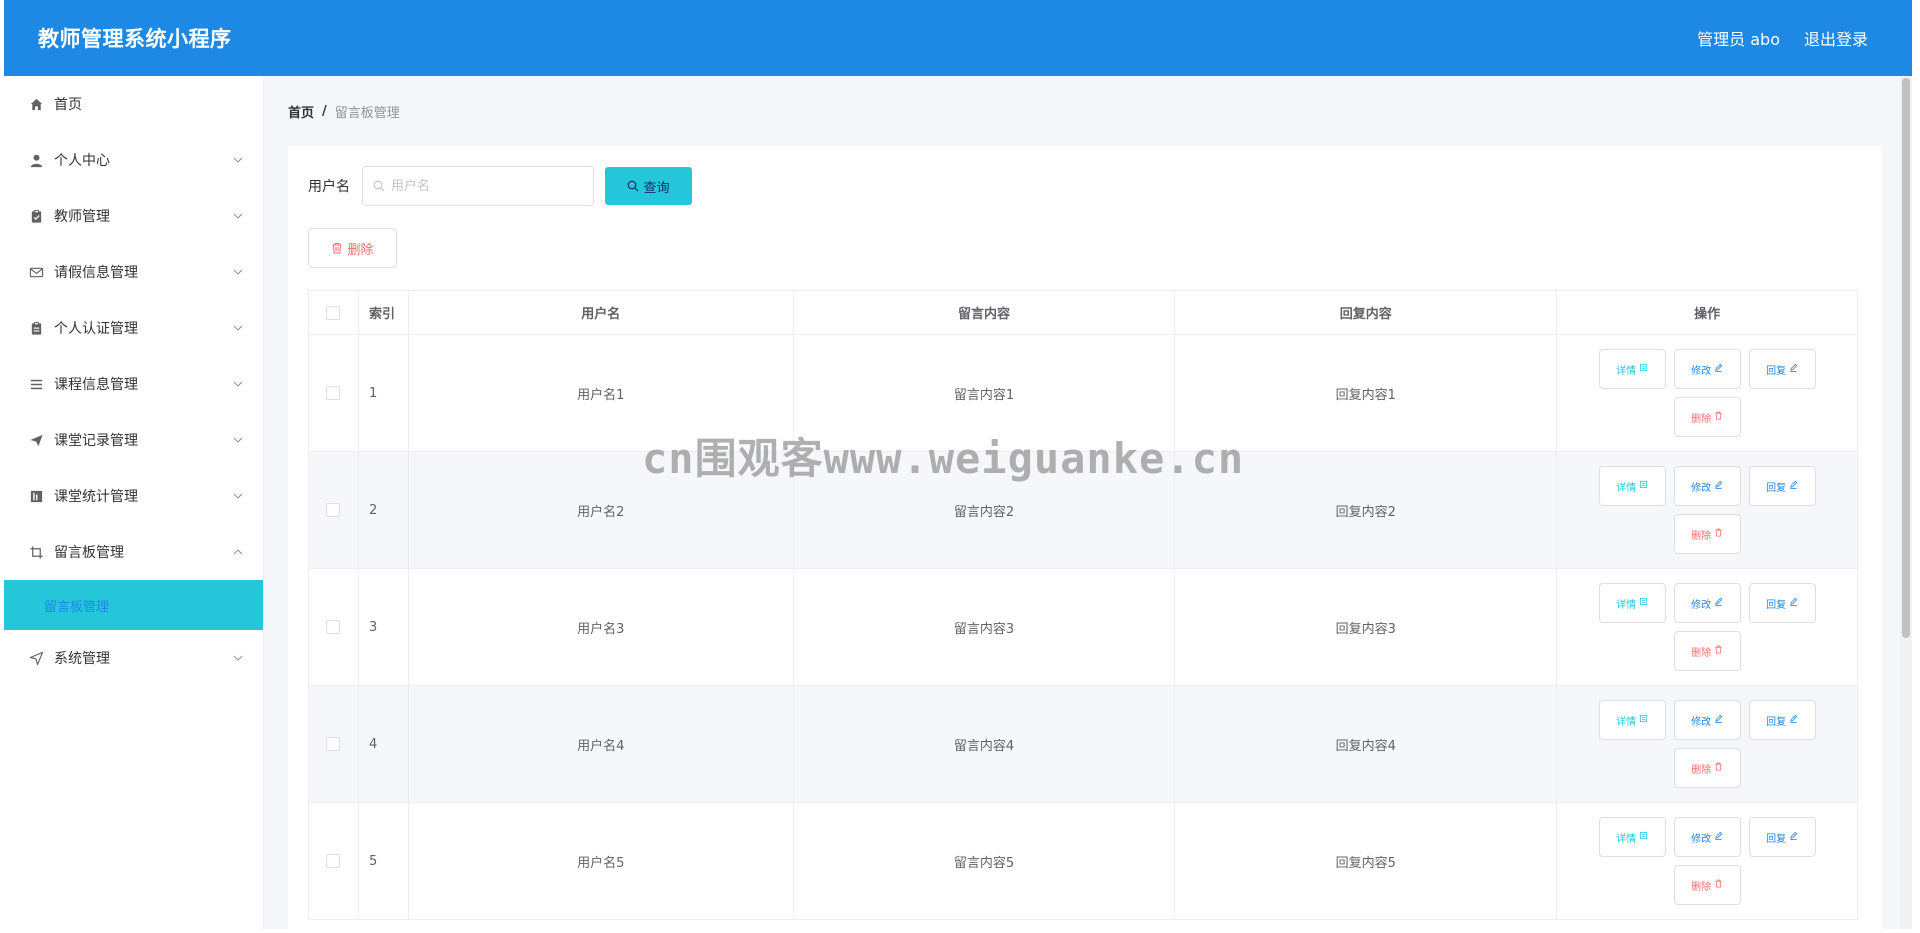 The height and width of the screenshot is (933, 1920). What do you see at coordinates (133, 496) in the screenshot?
I see `sidebar-item-class-stats: 课堂统计管理` at bounding box center [133, 496].